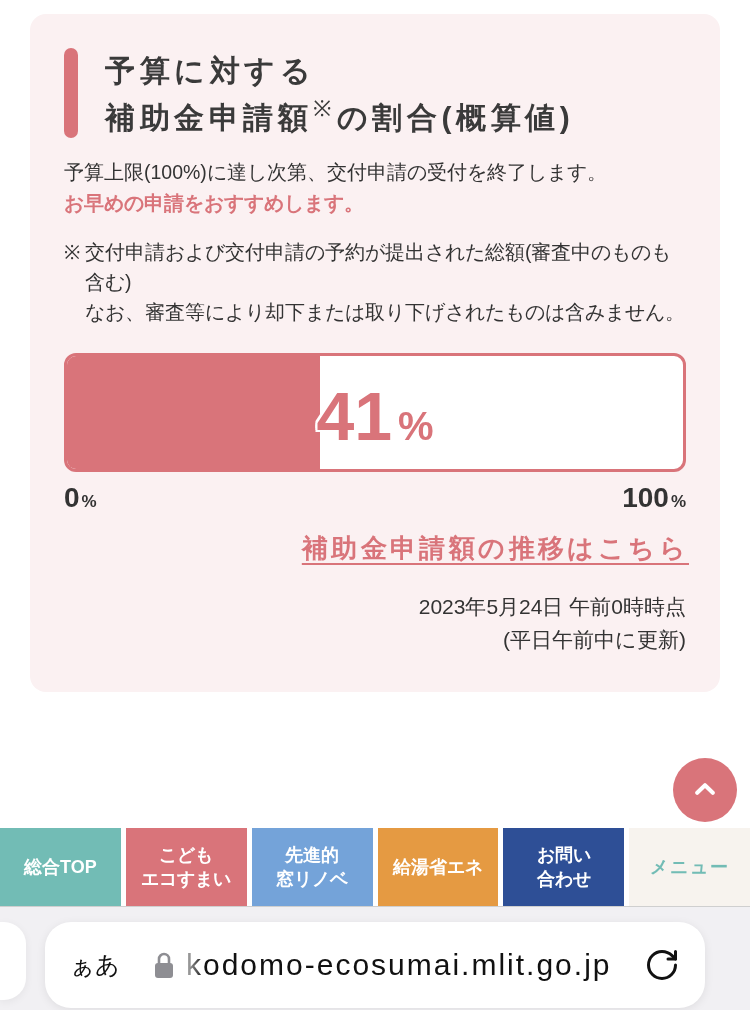 This screenshot has height=1010, width=750. What do you see at coordinates (214, 203) in the screenshot?
I see `recommendation-text: お早めの申請をおすすめします。` at bounding box center [214, 203].